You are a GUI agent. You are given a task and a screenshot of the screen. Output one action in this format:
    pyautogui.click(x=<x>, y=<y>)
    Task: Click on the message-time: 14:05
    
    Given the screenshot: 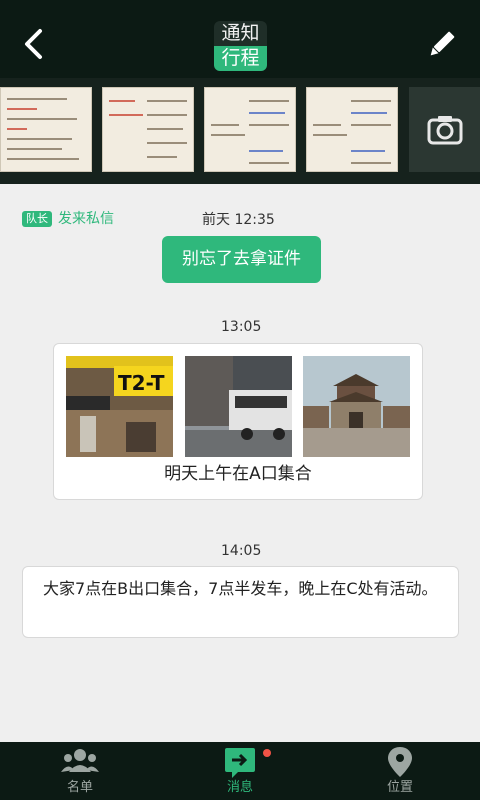 What is the action you would take?
    pyautogui.click(x=241, y=551)
    